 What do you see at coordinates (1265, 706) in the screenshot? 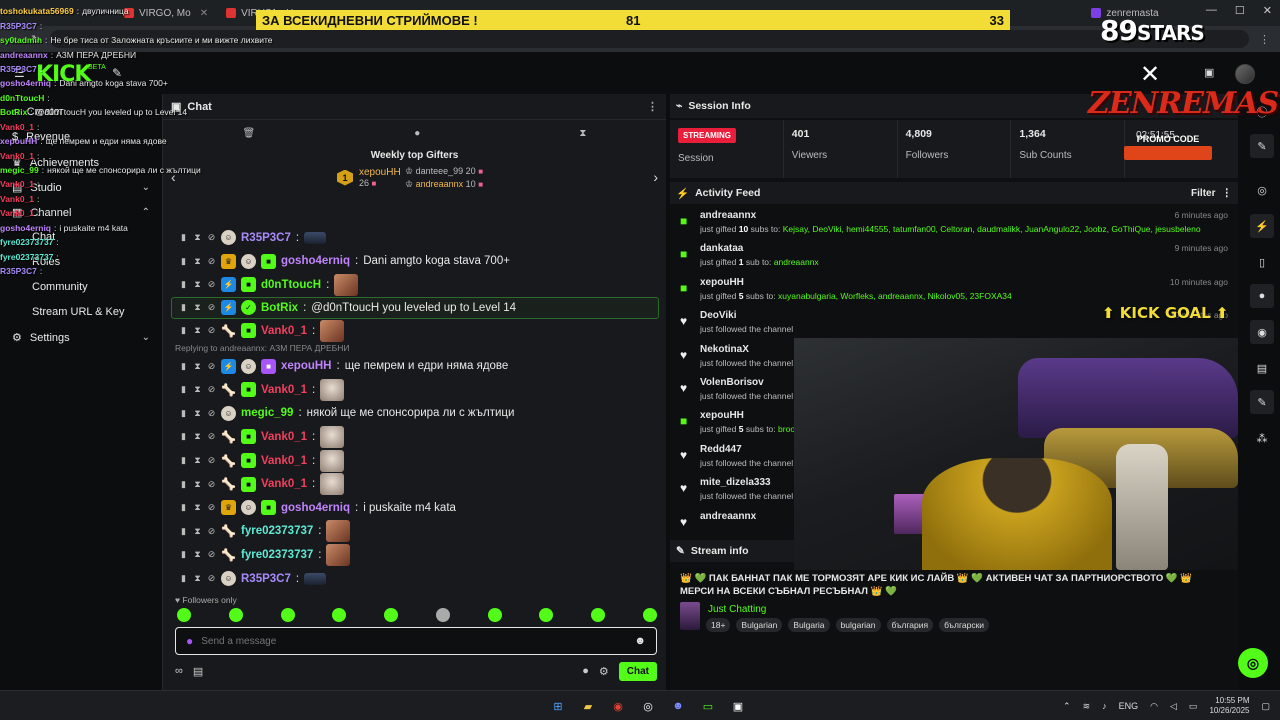
I see `notification-icon: ▢` at bounding box center [1265, 706].